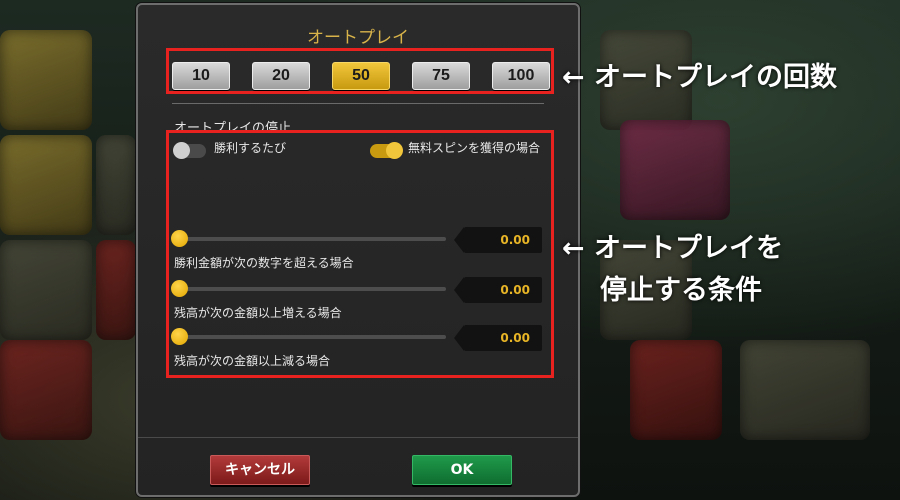 Image resolution: width=900 pixels, height=500 pixels. I want to click on dialog-title: オートプレイ, so click(358, 38).